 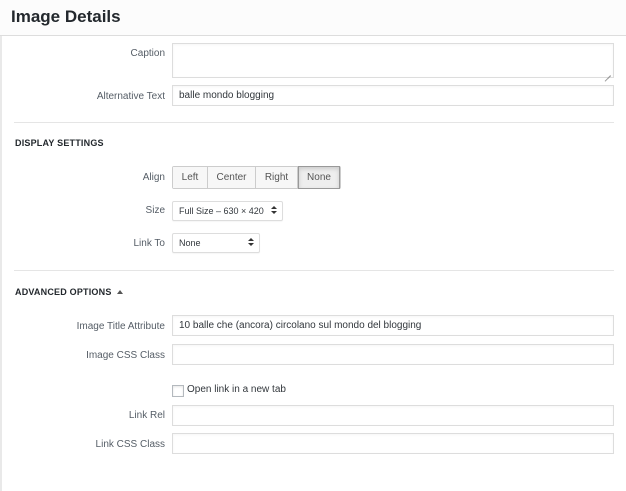 What do you see at coordinates (146, 415) in the screenshot?
I see `link-rel-label: Link Rel` at bounding box center [146, 415].